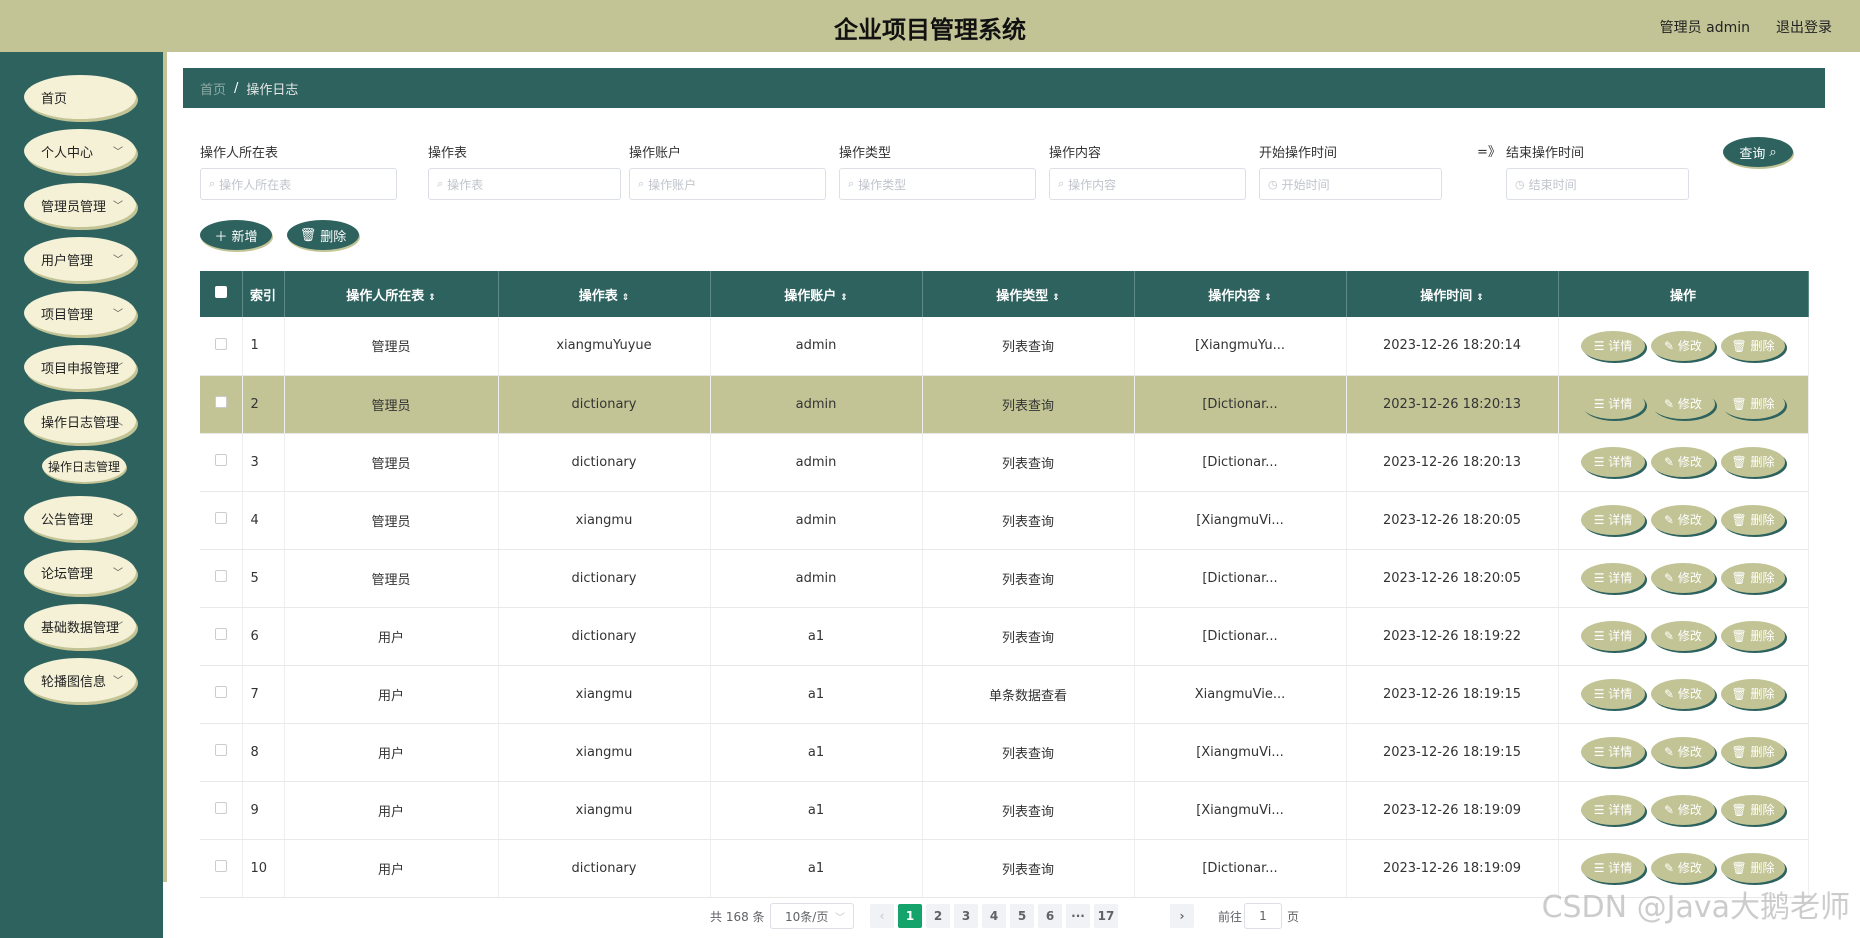 Image resolution: width=1860 pixels, height=938 pixels. Describe the element at coordinates (604, 294) in the screenshot. I see `column-header: 操作表 ⇕` at that location.